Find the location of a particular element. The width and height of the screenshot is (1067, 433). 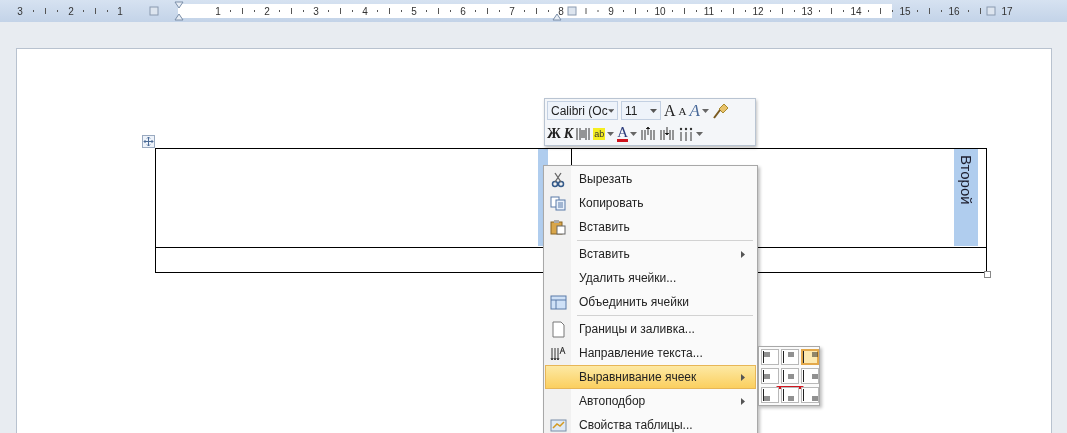

text-direction-icon is located at coordinates (558, 353).